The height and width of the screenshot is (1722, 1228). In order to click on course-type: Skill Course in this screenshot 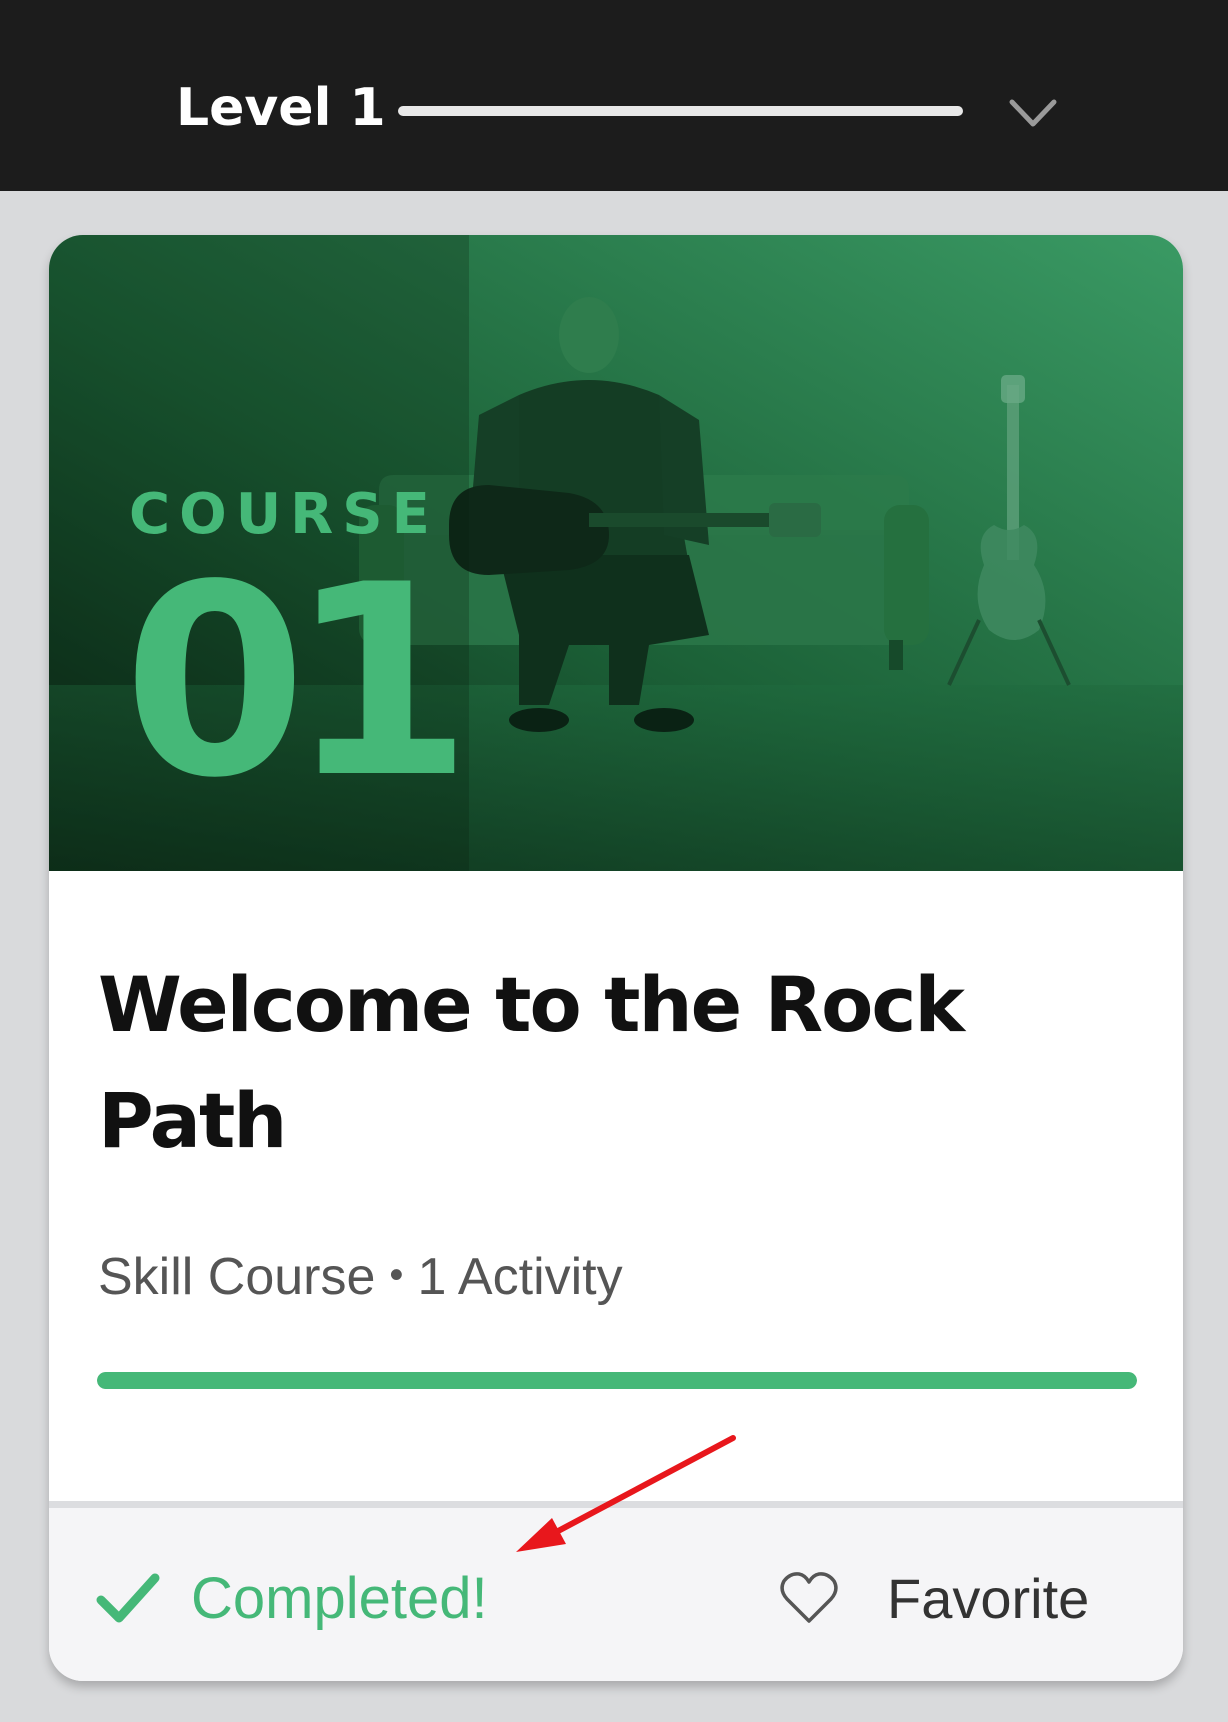, I will do `click(237, 1277)`.